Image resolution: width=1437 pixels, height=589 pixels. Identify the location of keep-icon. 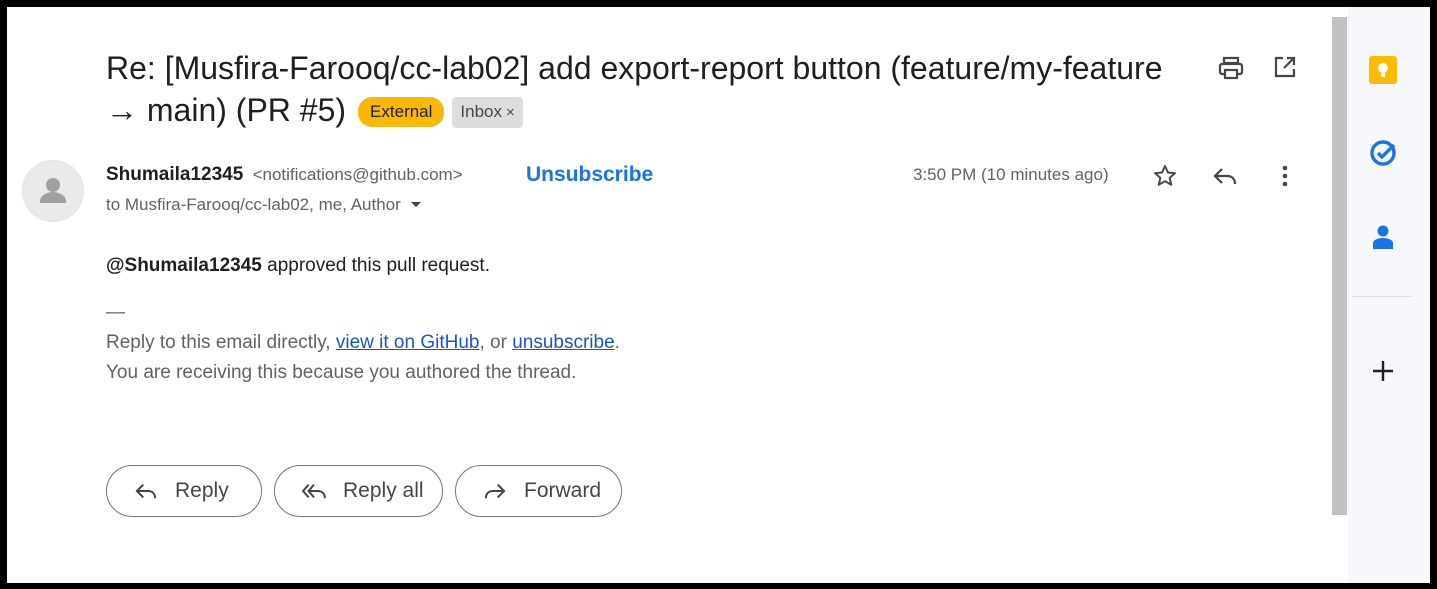
(1383, 70).